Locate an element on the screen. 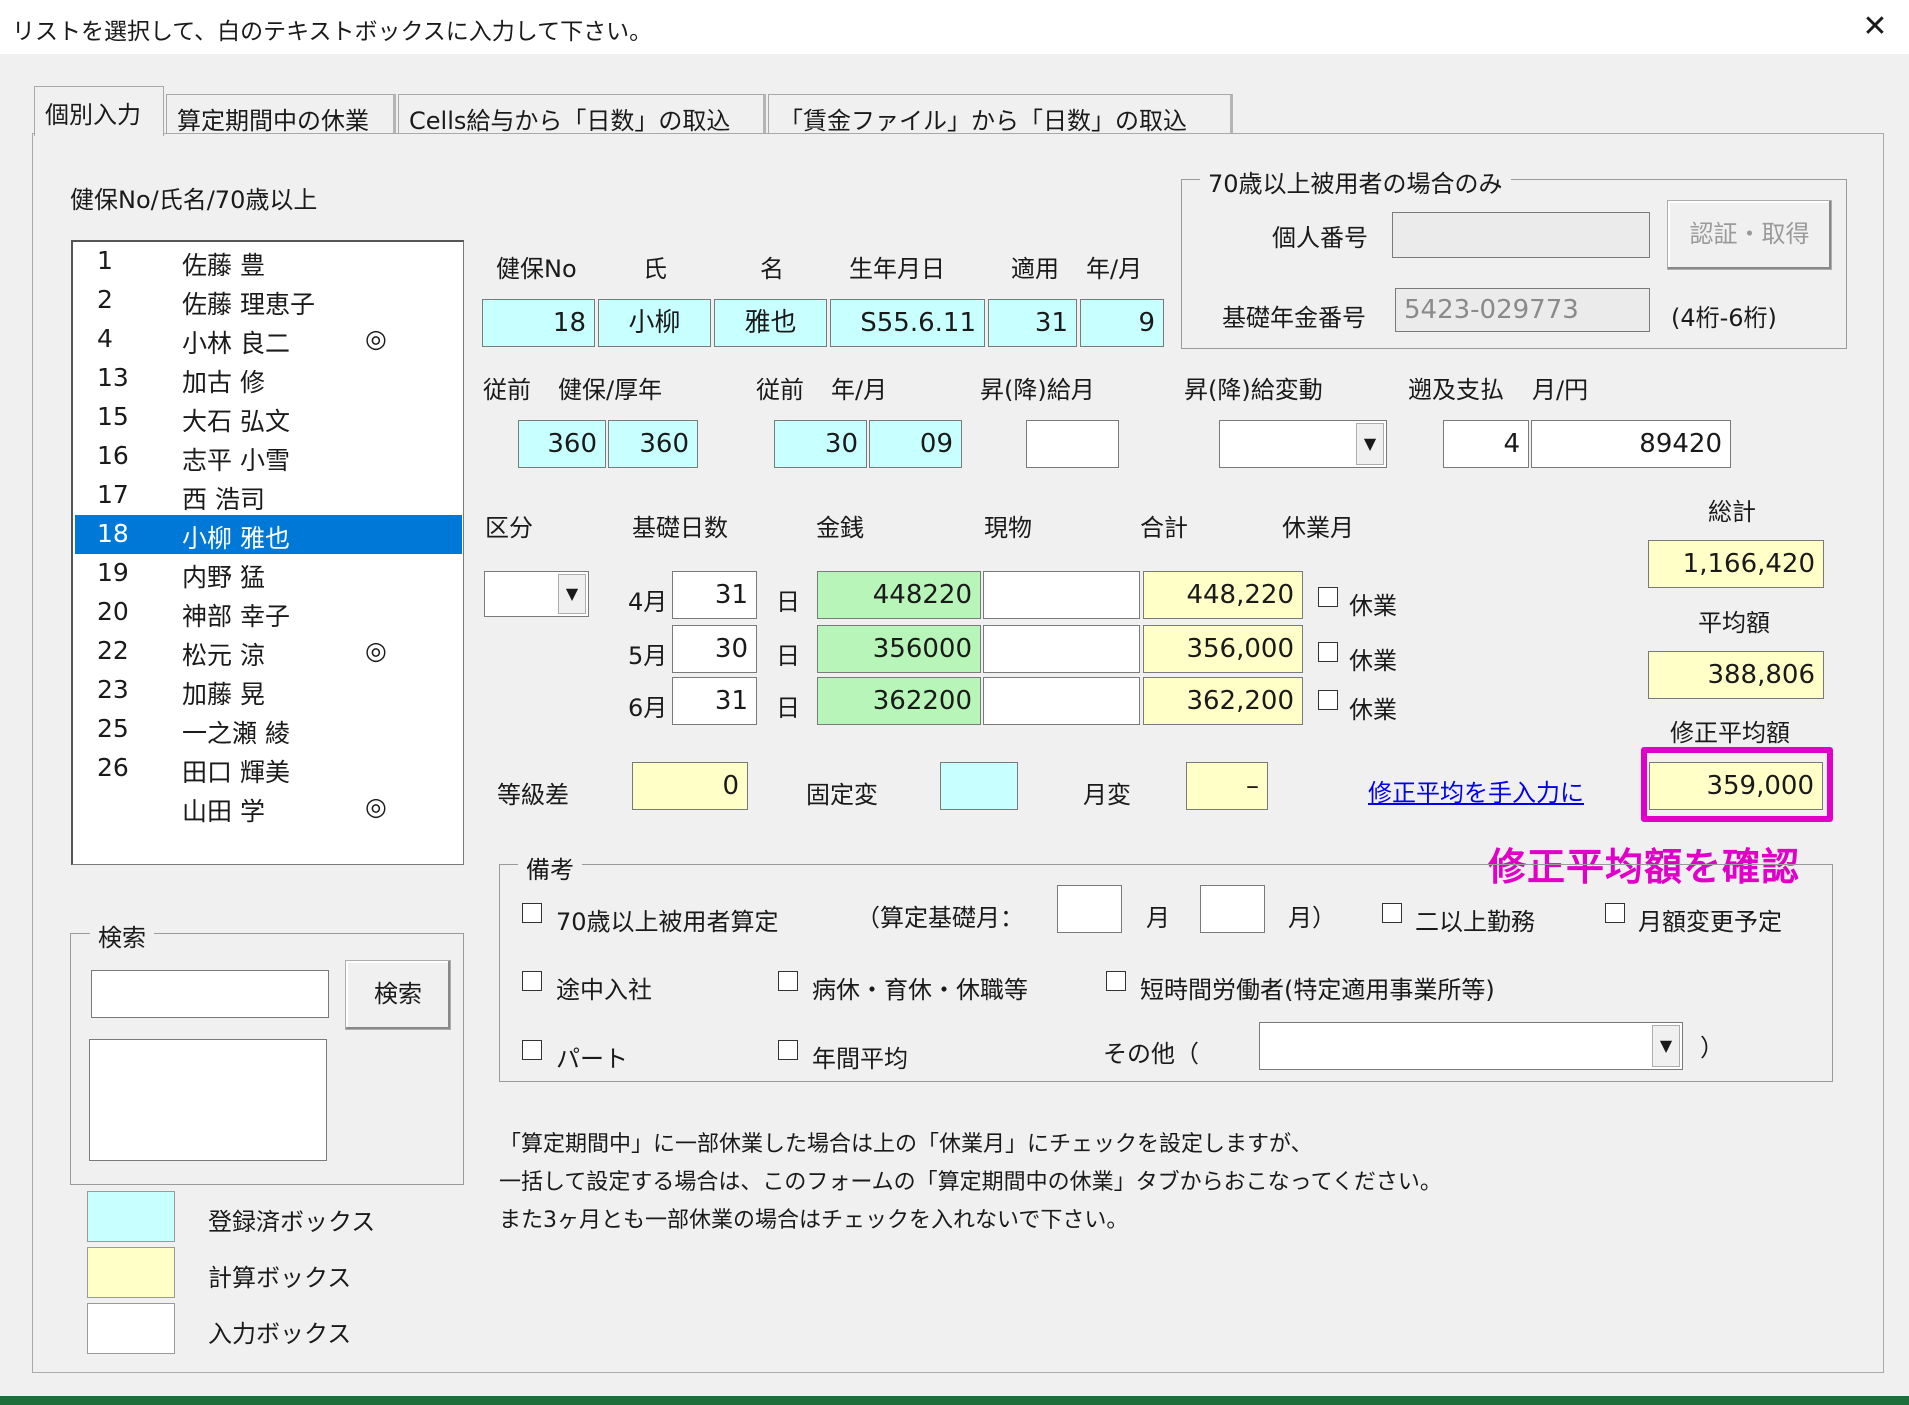 The image size is (1909, 1405). average-field: 388,806 is located at coordinates (1736, 675).